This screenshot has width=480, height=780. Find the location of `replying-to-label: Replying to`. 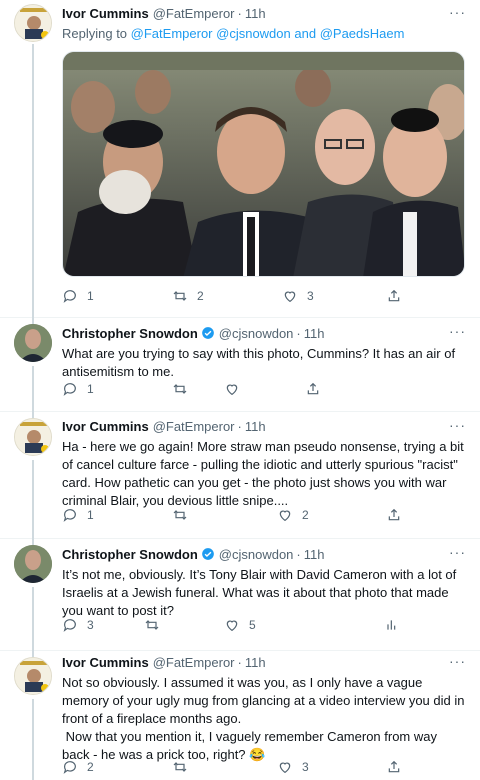

replying-to-label: Replying to is located at coordinates (95, 33).